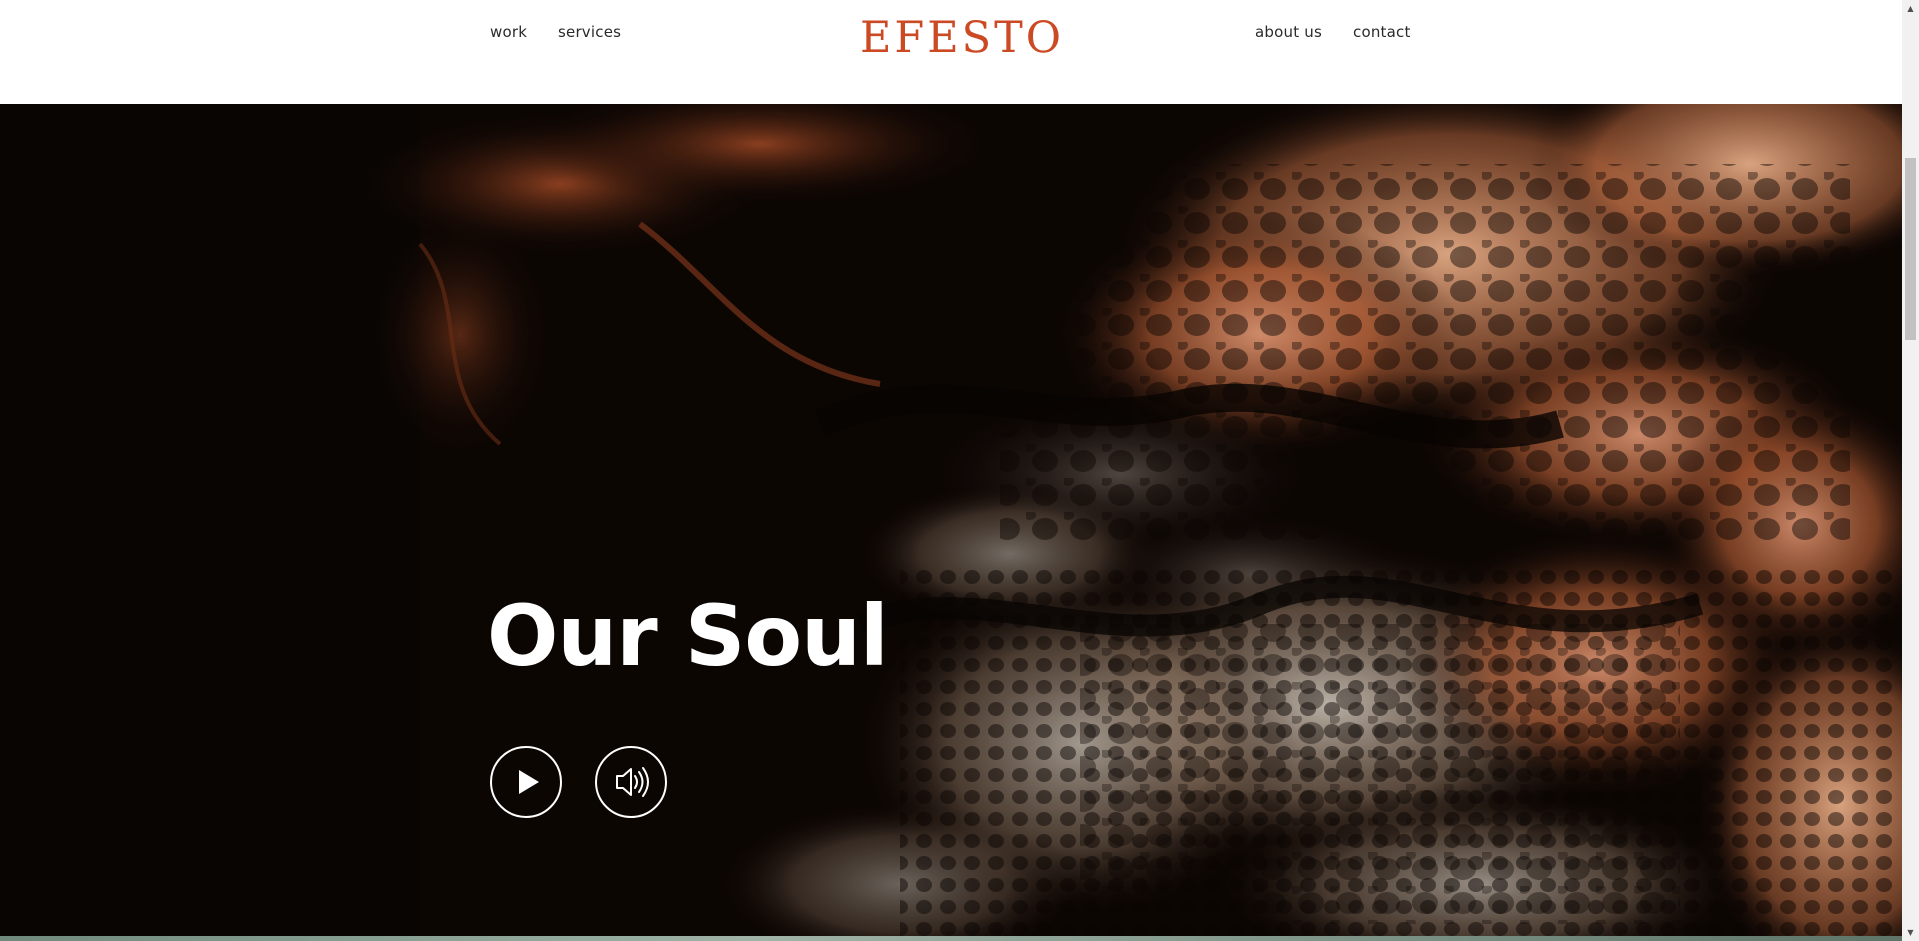 This screenshot has width=1919, height=941. I want to click on nav-services-link: services, so click(589, 32).